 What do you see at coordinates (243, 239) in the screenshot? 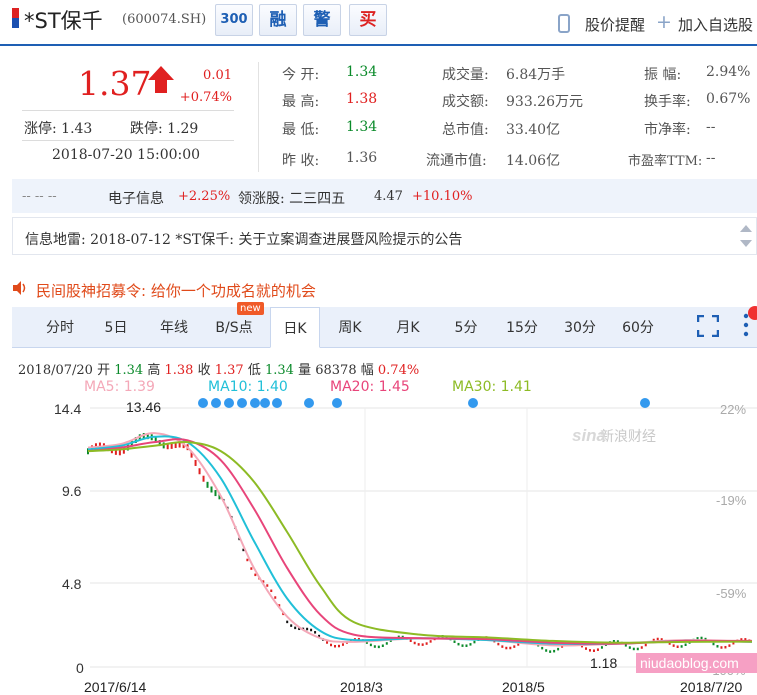
I see `notice-link: 信息地雷: 2018-07-12 *ST保千: 关于立案调查进展暨风险提示的公告` at bounding box center [243, 239].